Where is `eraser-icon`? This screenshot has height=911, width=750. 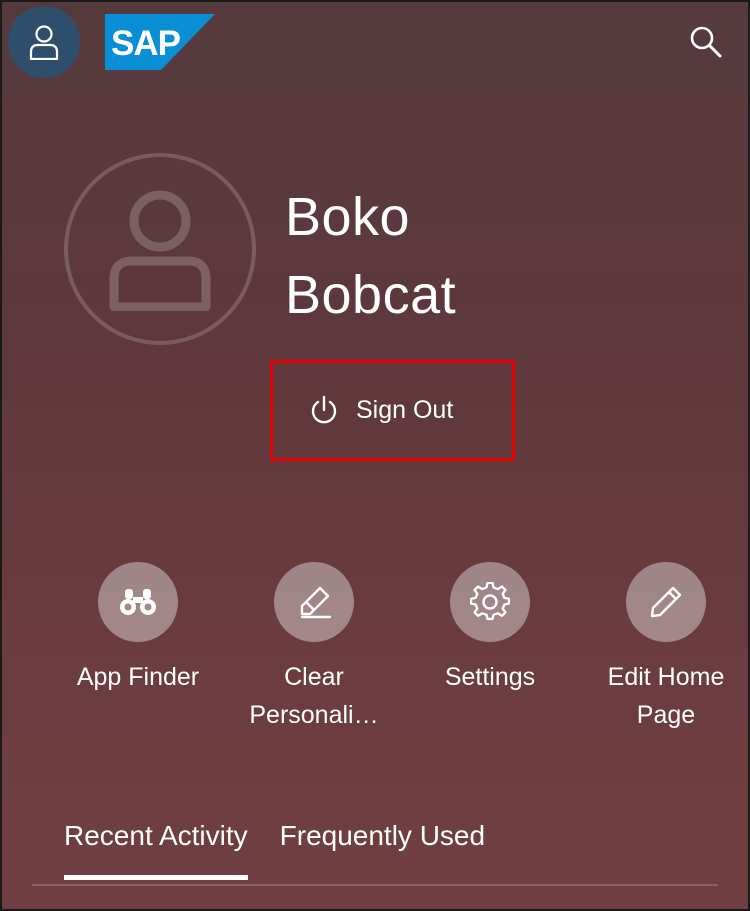 eraser-icon is located at coordinates (316, 602).